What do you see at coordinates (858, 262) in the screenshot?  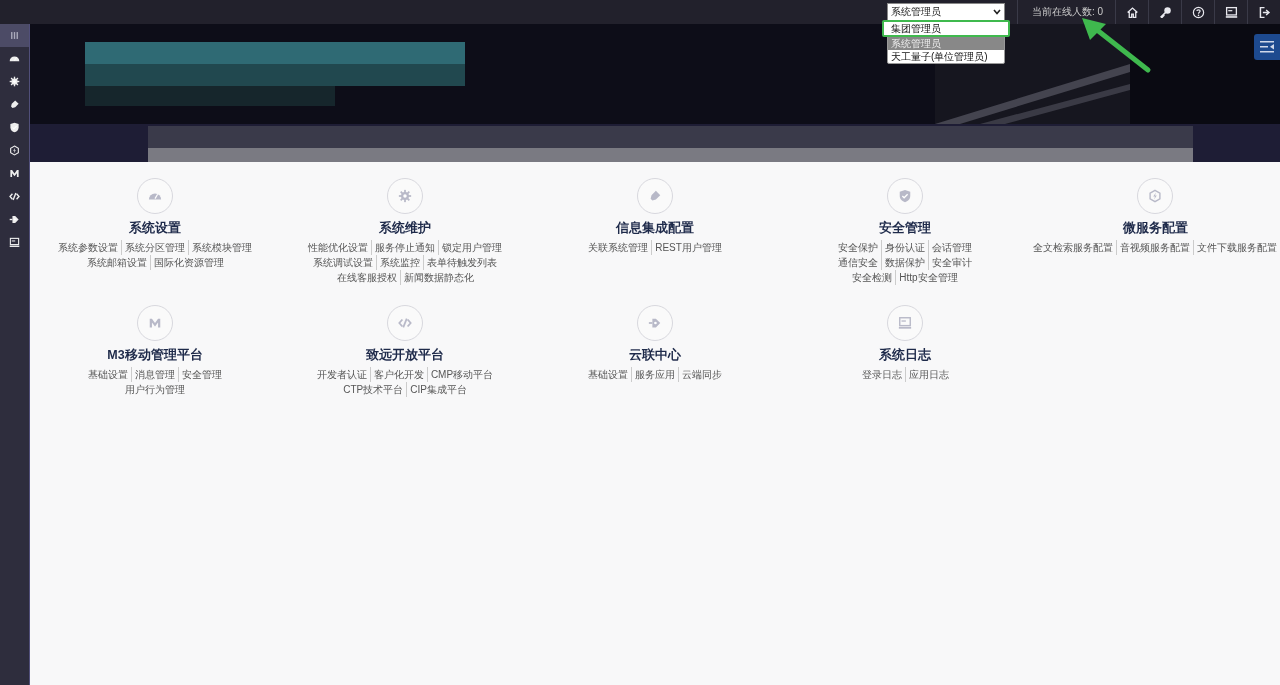 I see `module-link: 通信安全` at bounding box center [858, 262].